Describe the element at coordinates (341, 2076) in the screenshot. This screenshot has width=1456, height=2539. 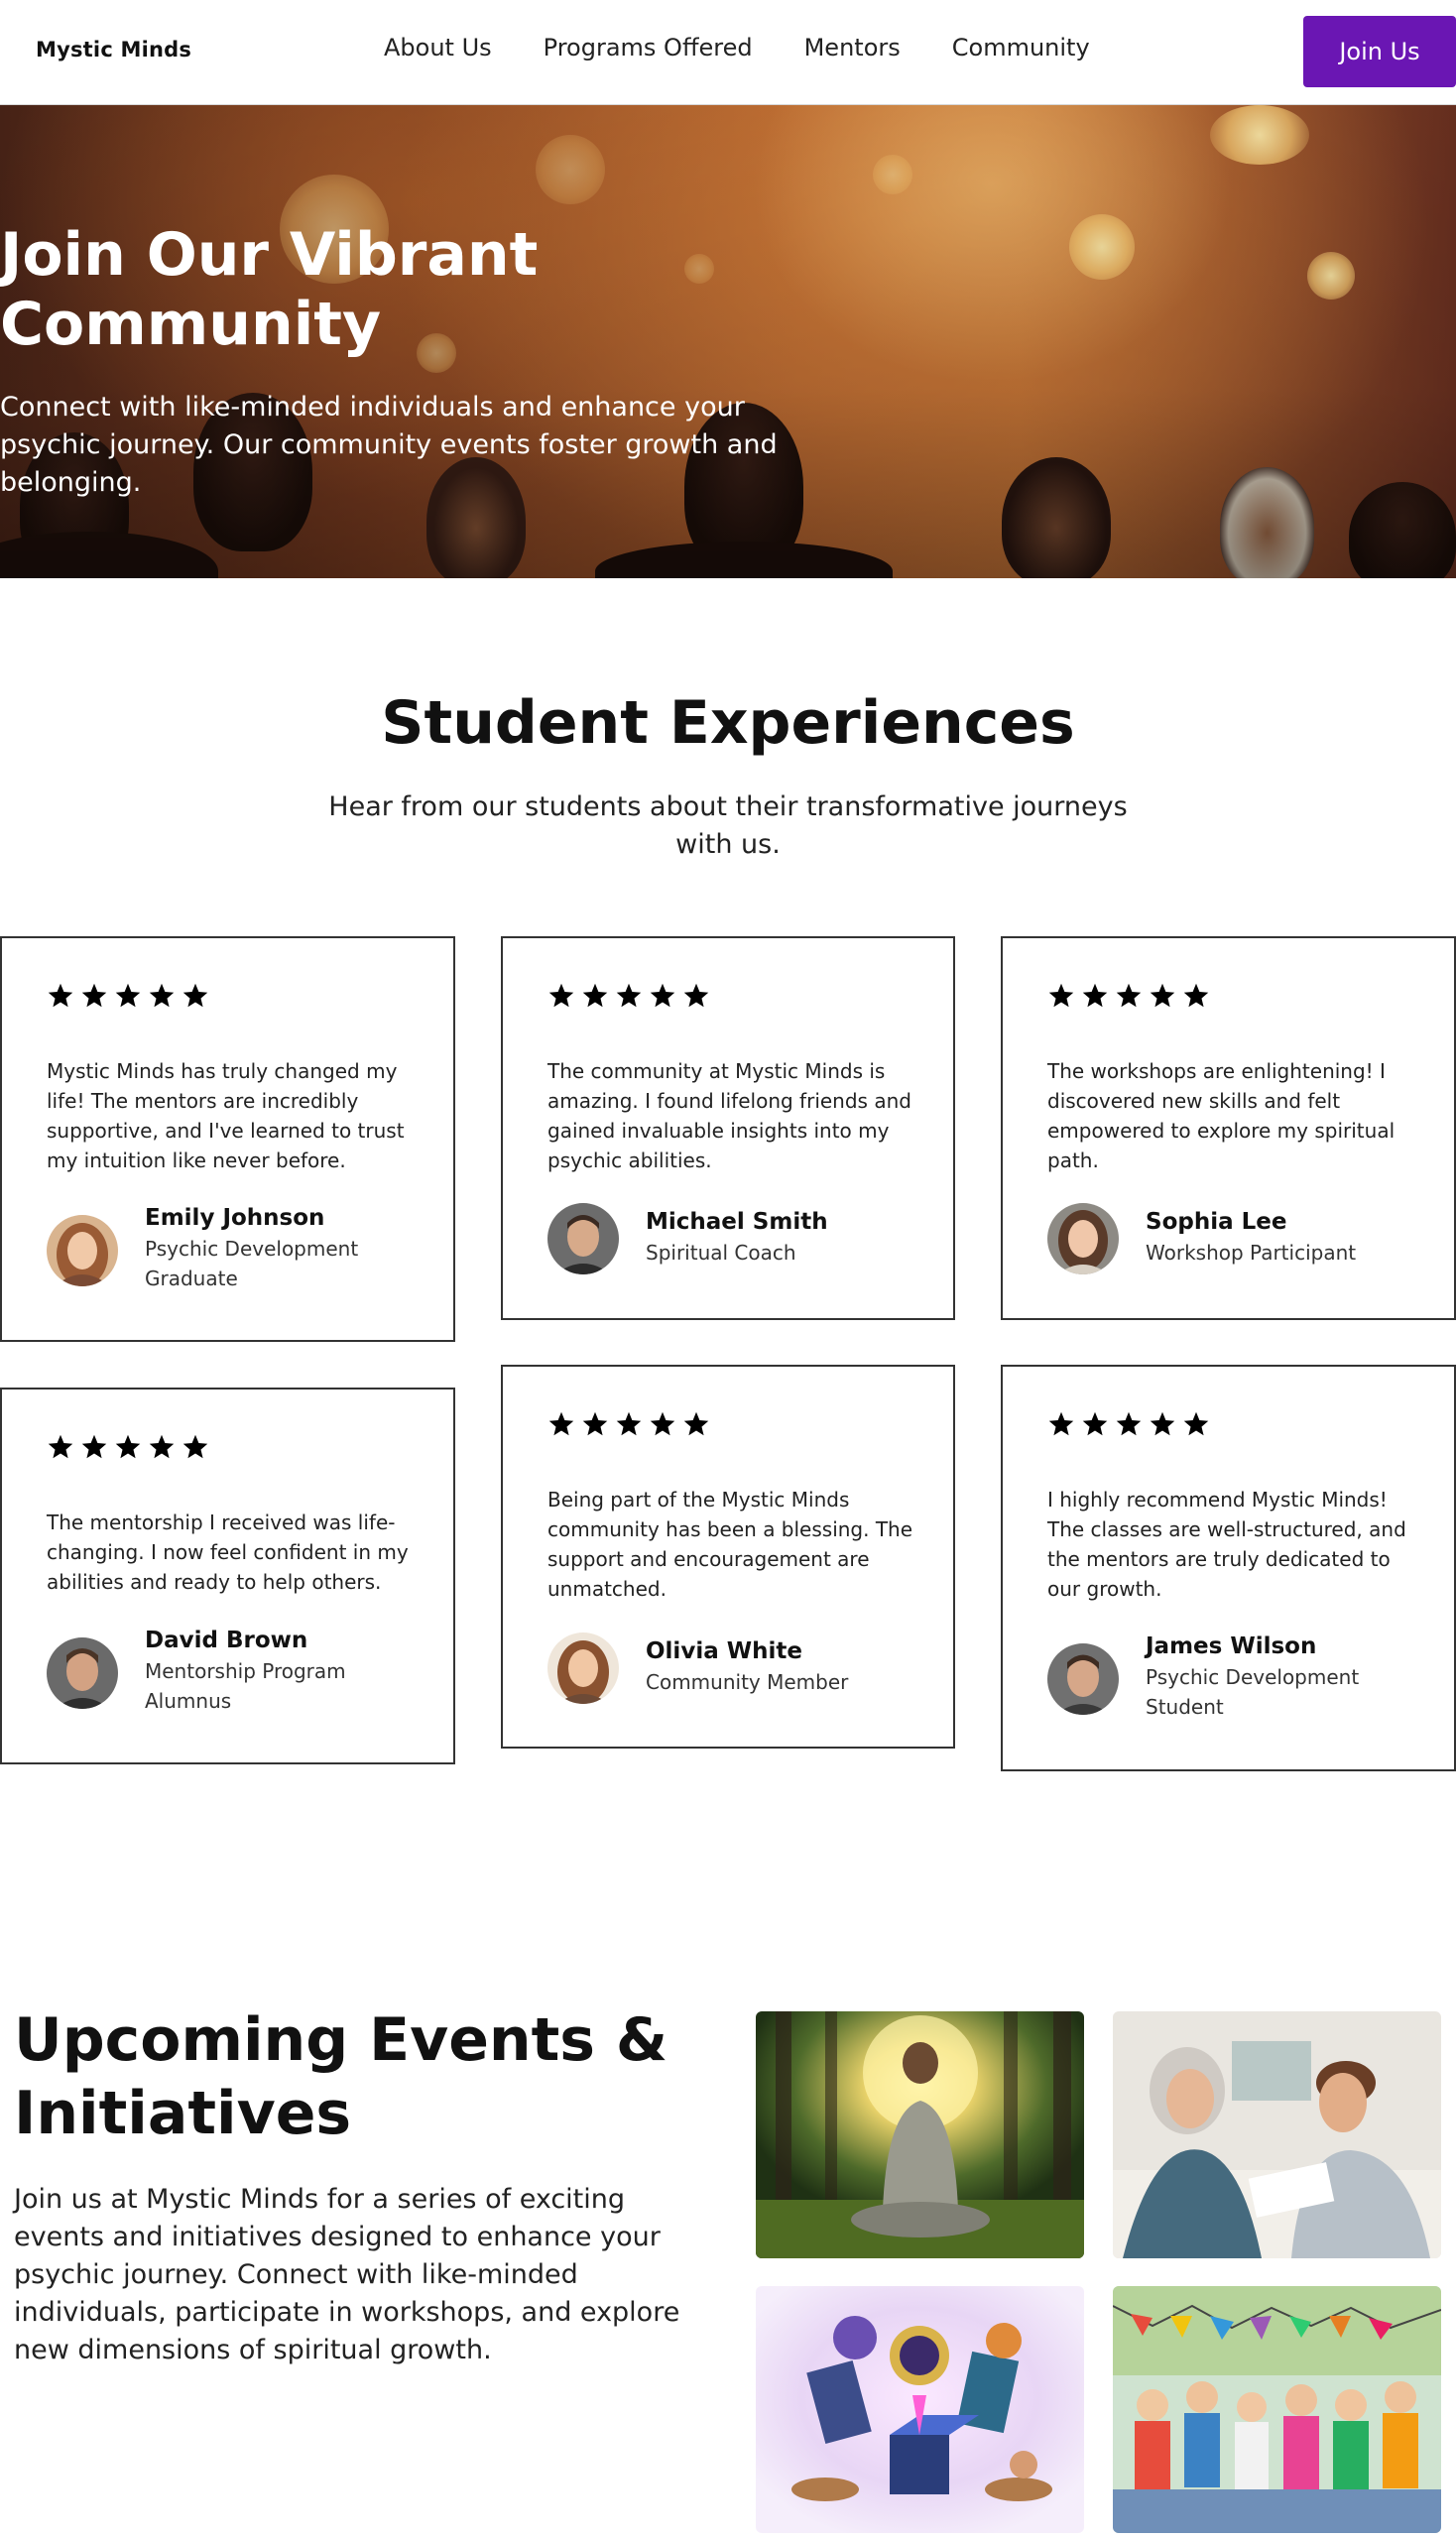
I see `events-title: Upcoming Events & Initiatives` at that location.